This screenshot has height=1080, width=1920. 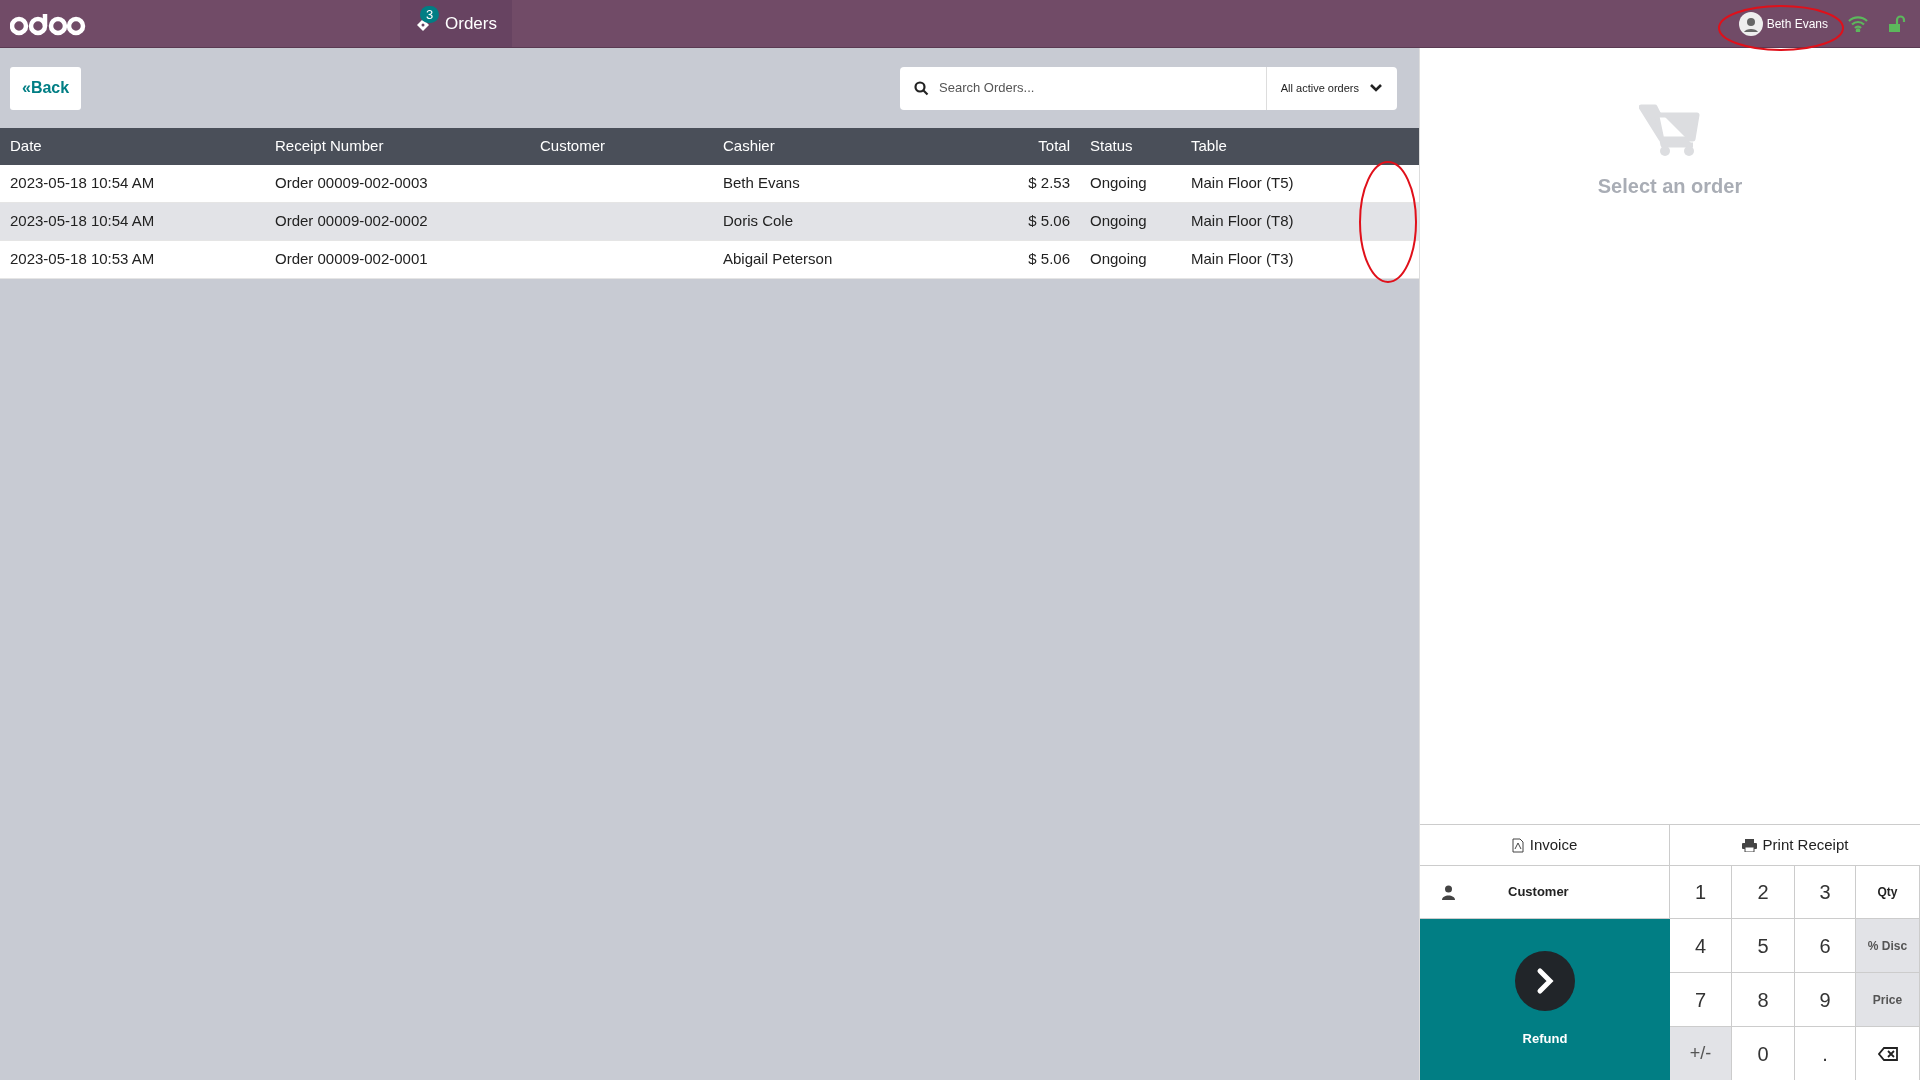 What do you see at coordinates (1545, 892) in the screenshot?
I see `customer-button: Customer` at bounding box center [1545, 892].